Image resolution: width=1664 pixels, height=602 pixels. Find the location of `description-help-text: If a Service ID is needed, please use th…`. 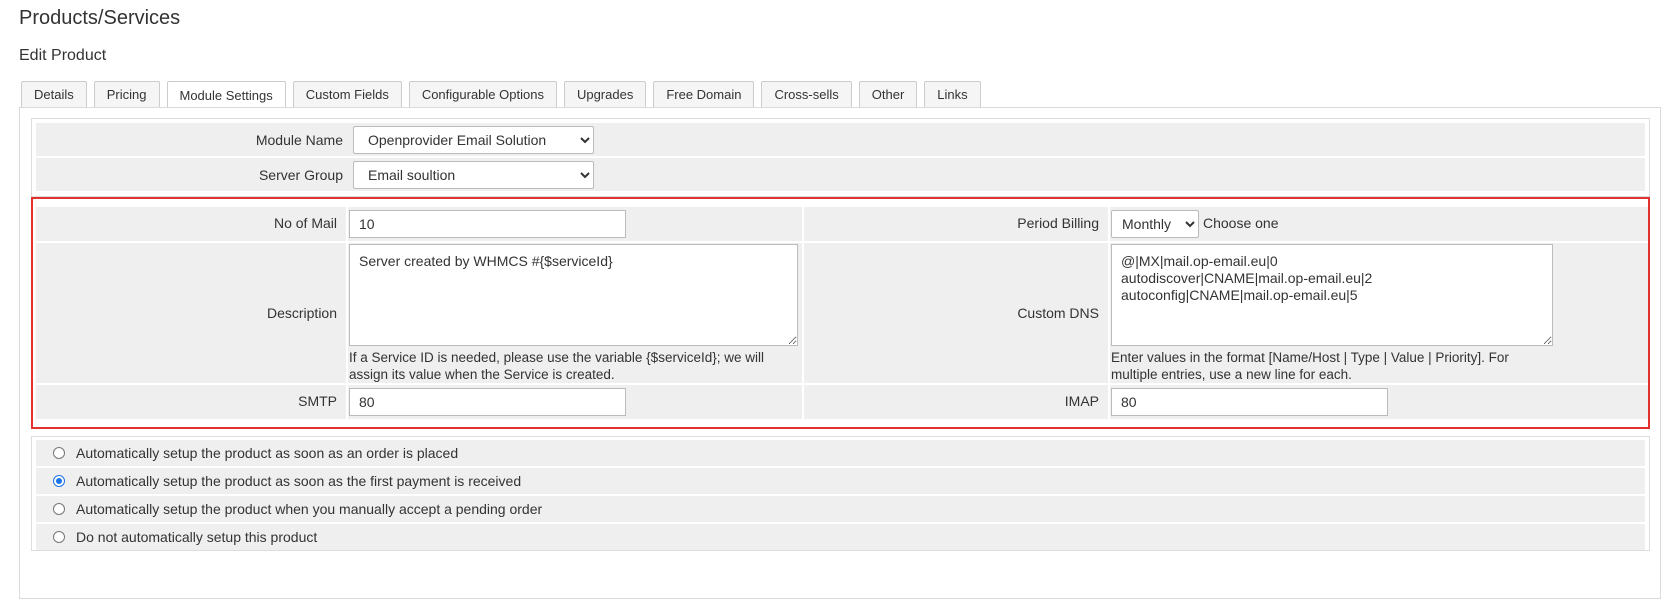

description-help-text: If a Service ID is needed, please use th… is located at coordinates (556, 366).